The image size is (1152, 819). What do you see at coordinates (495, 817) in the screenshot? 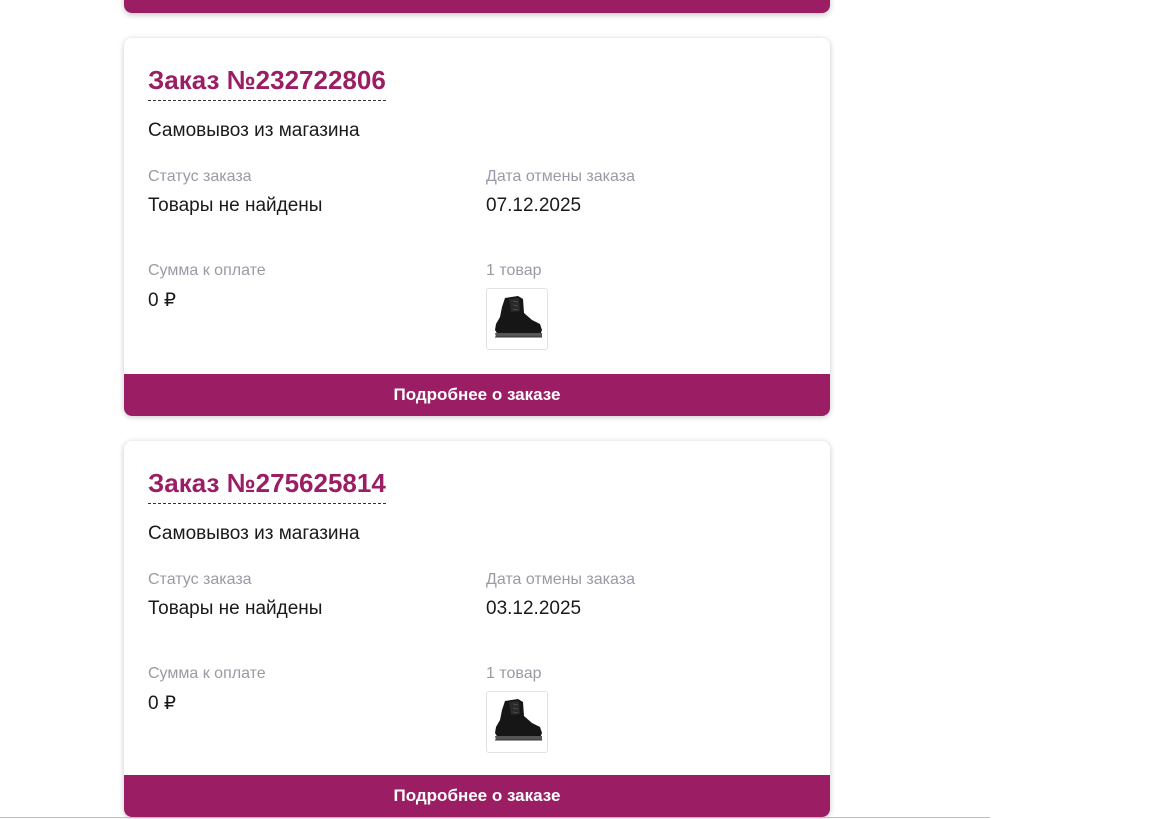
I see `divider` at bounding box center [495, 817].